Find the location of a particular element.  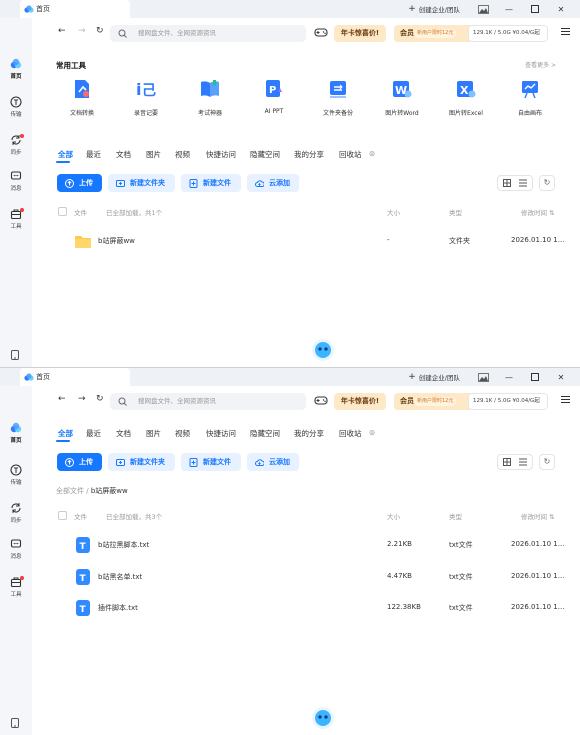

file-name: b站拉黑脚本.txt is located at coordinates (123, 545).